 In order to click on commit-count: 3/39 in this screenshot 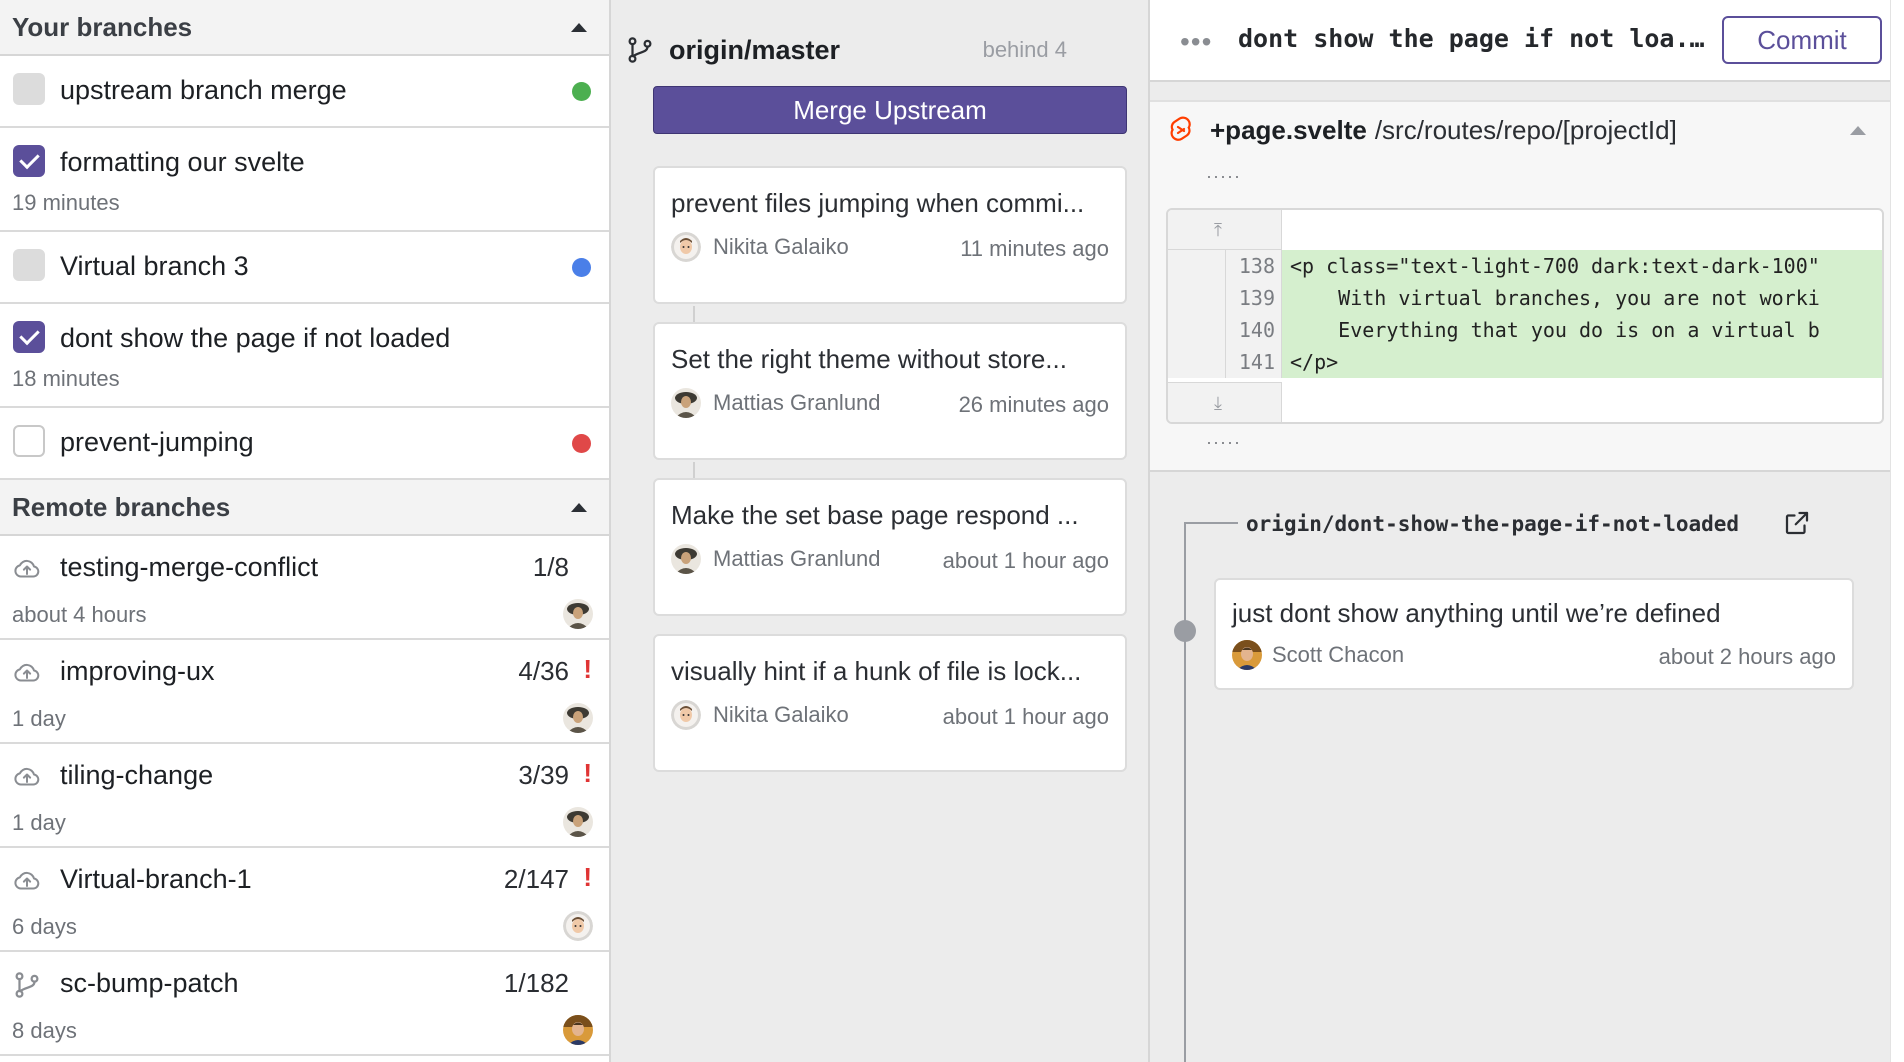, I will do `click(543, 775)`.